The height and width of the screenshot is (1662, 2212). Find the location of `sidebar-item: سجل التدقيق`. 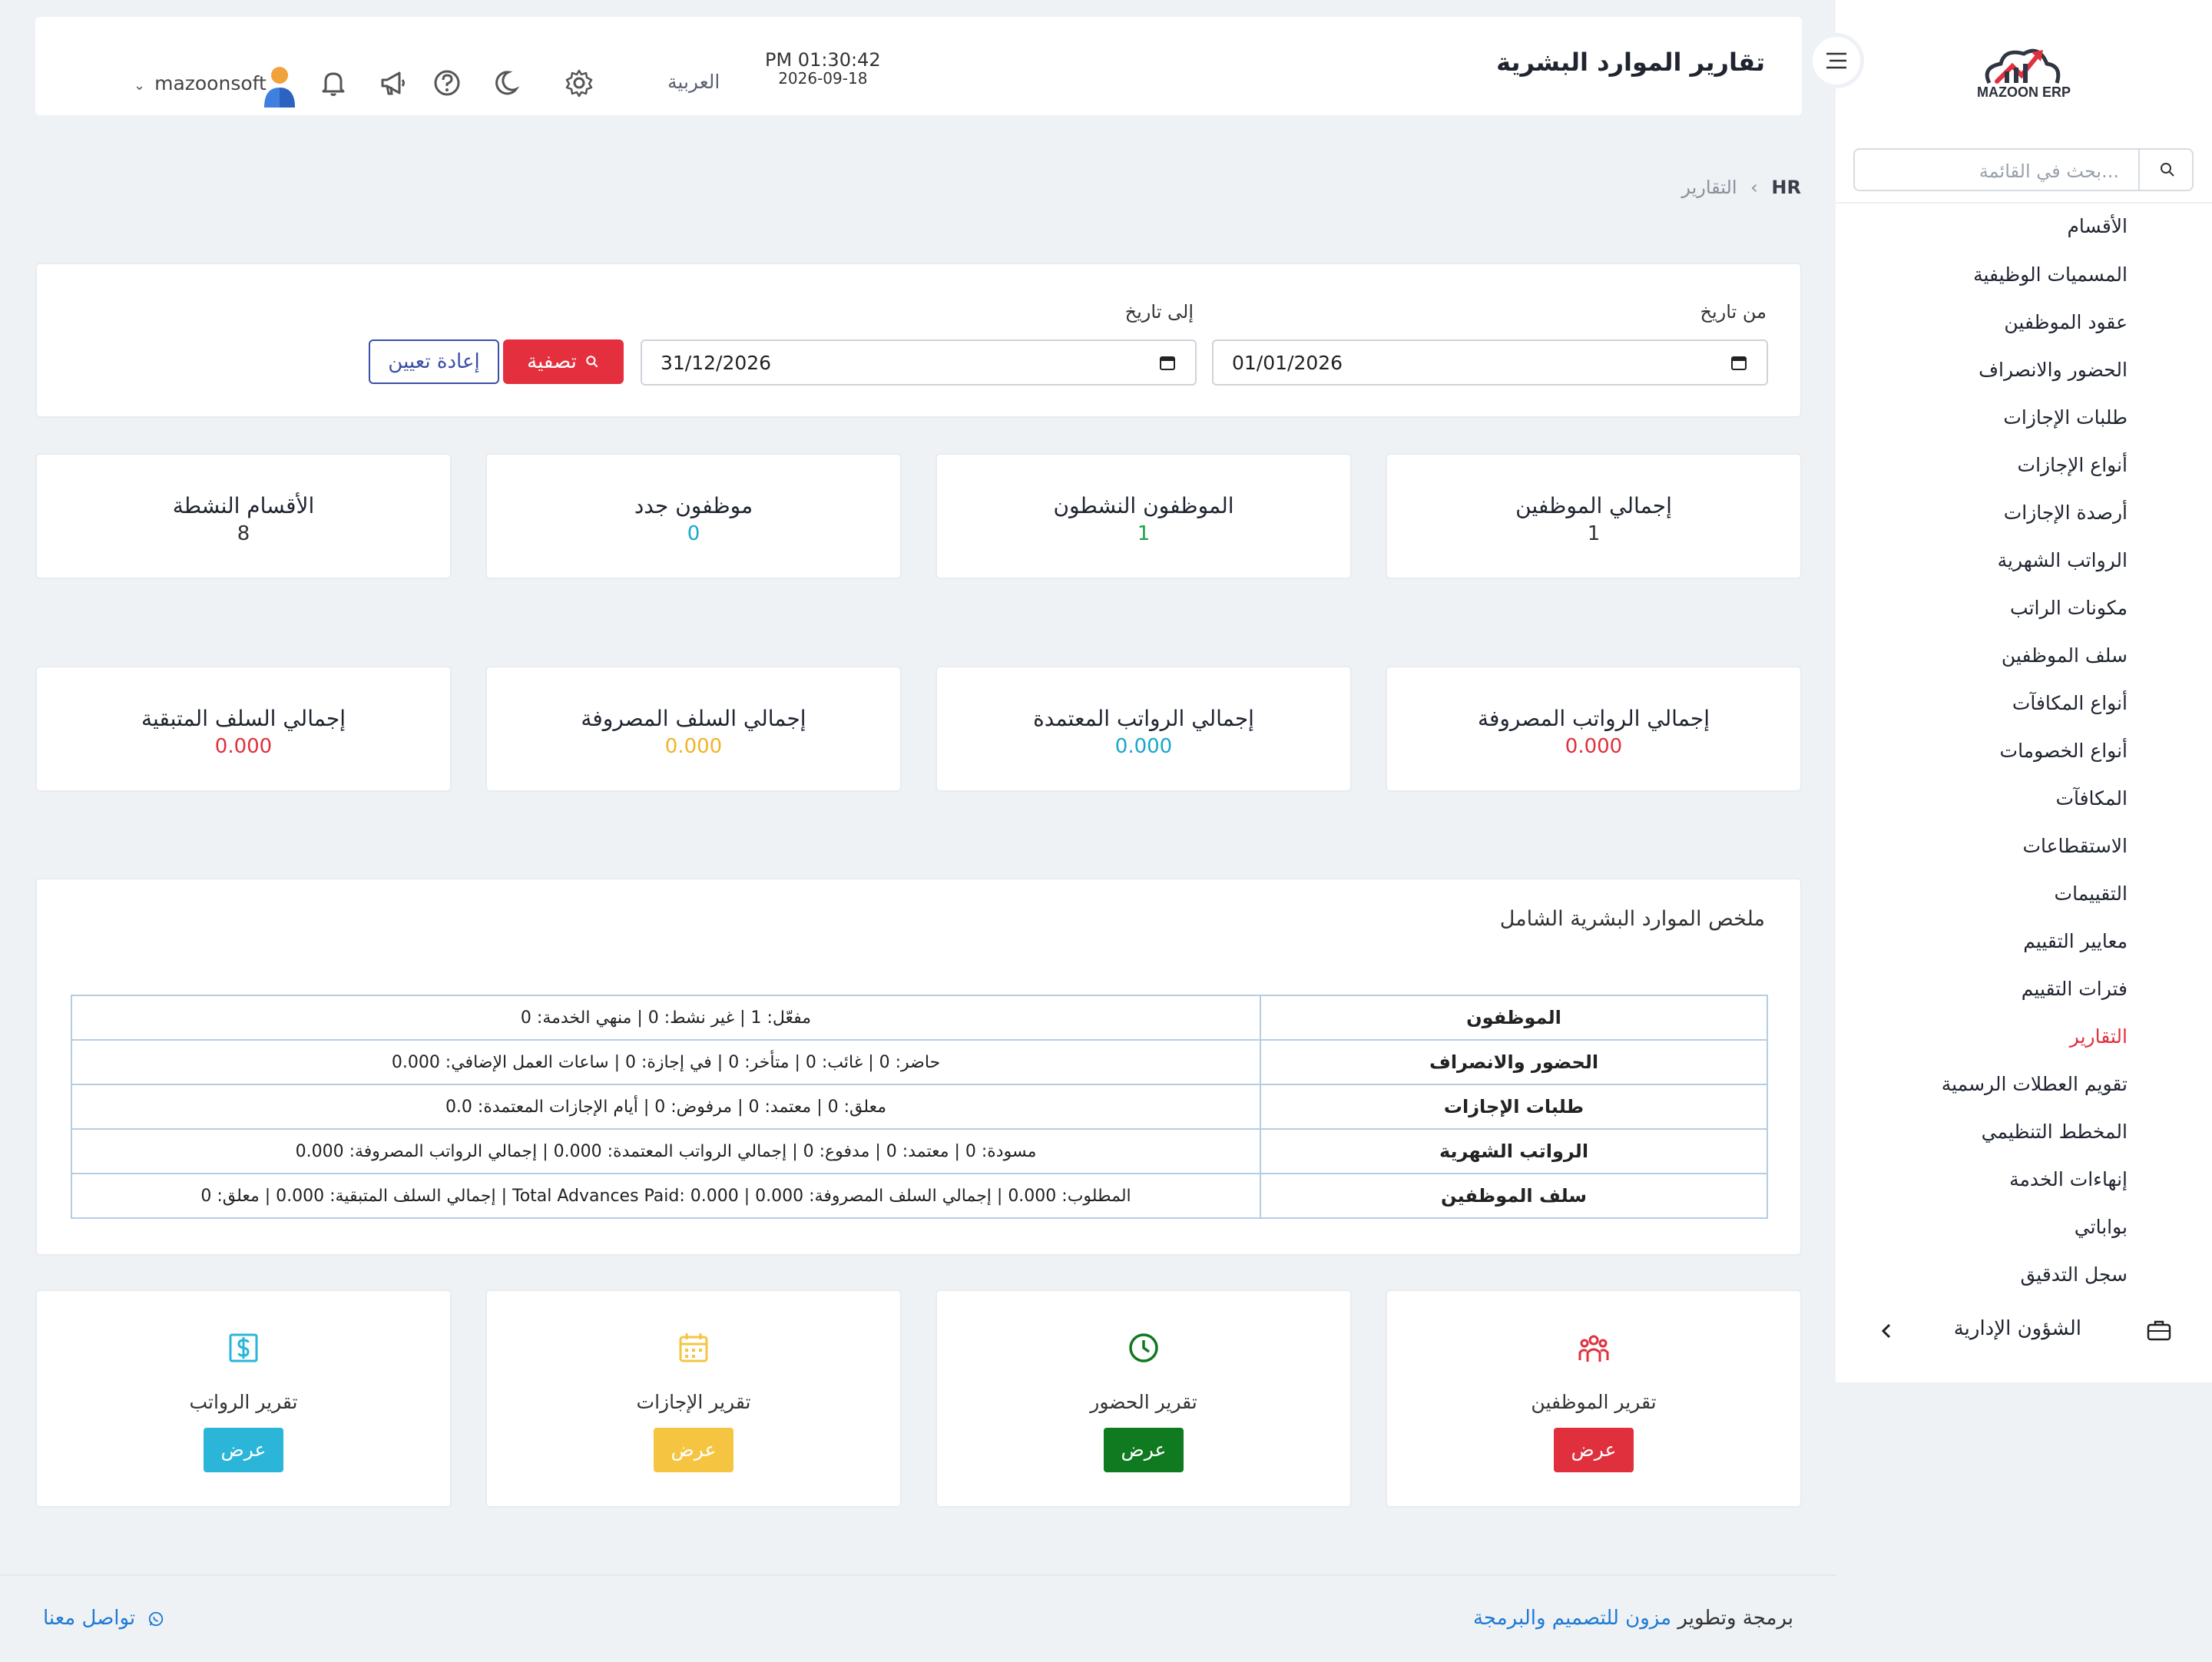

sidebar-item: سجل التدقيق is located at coordinates (2074, 1274).